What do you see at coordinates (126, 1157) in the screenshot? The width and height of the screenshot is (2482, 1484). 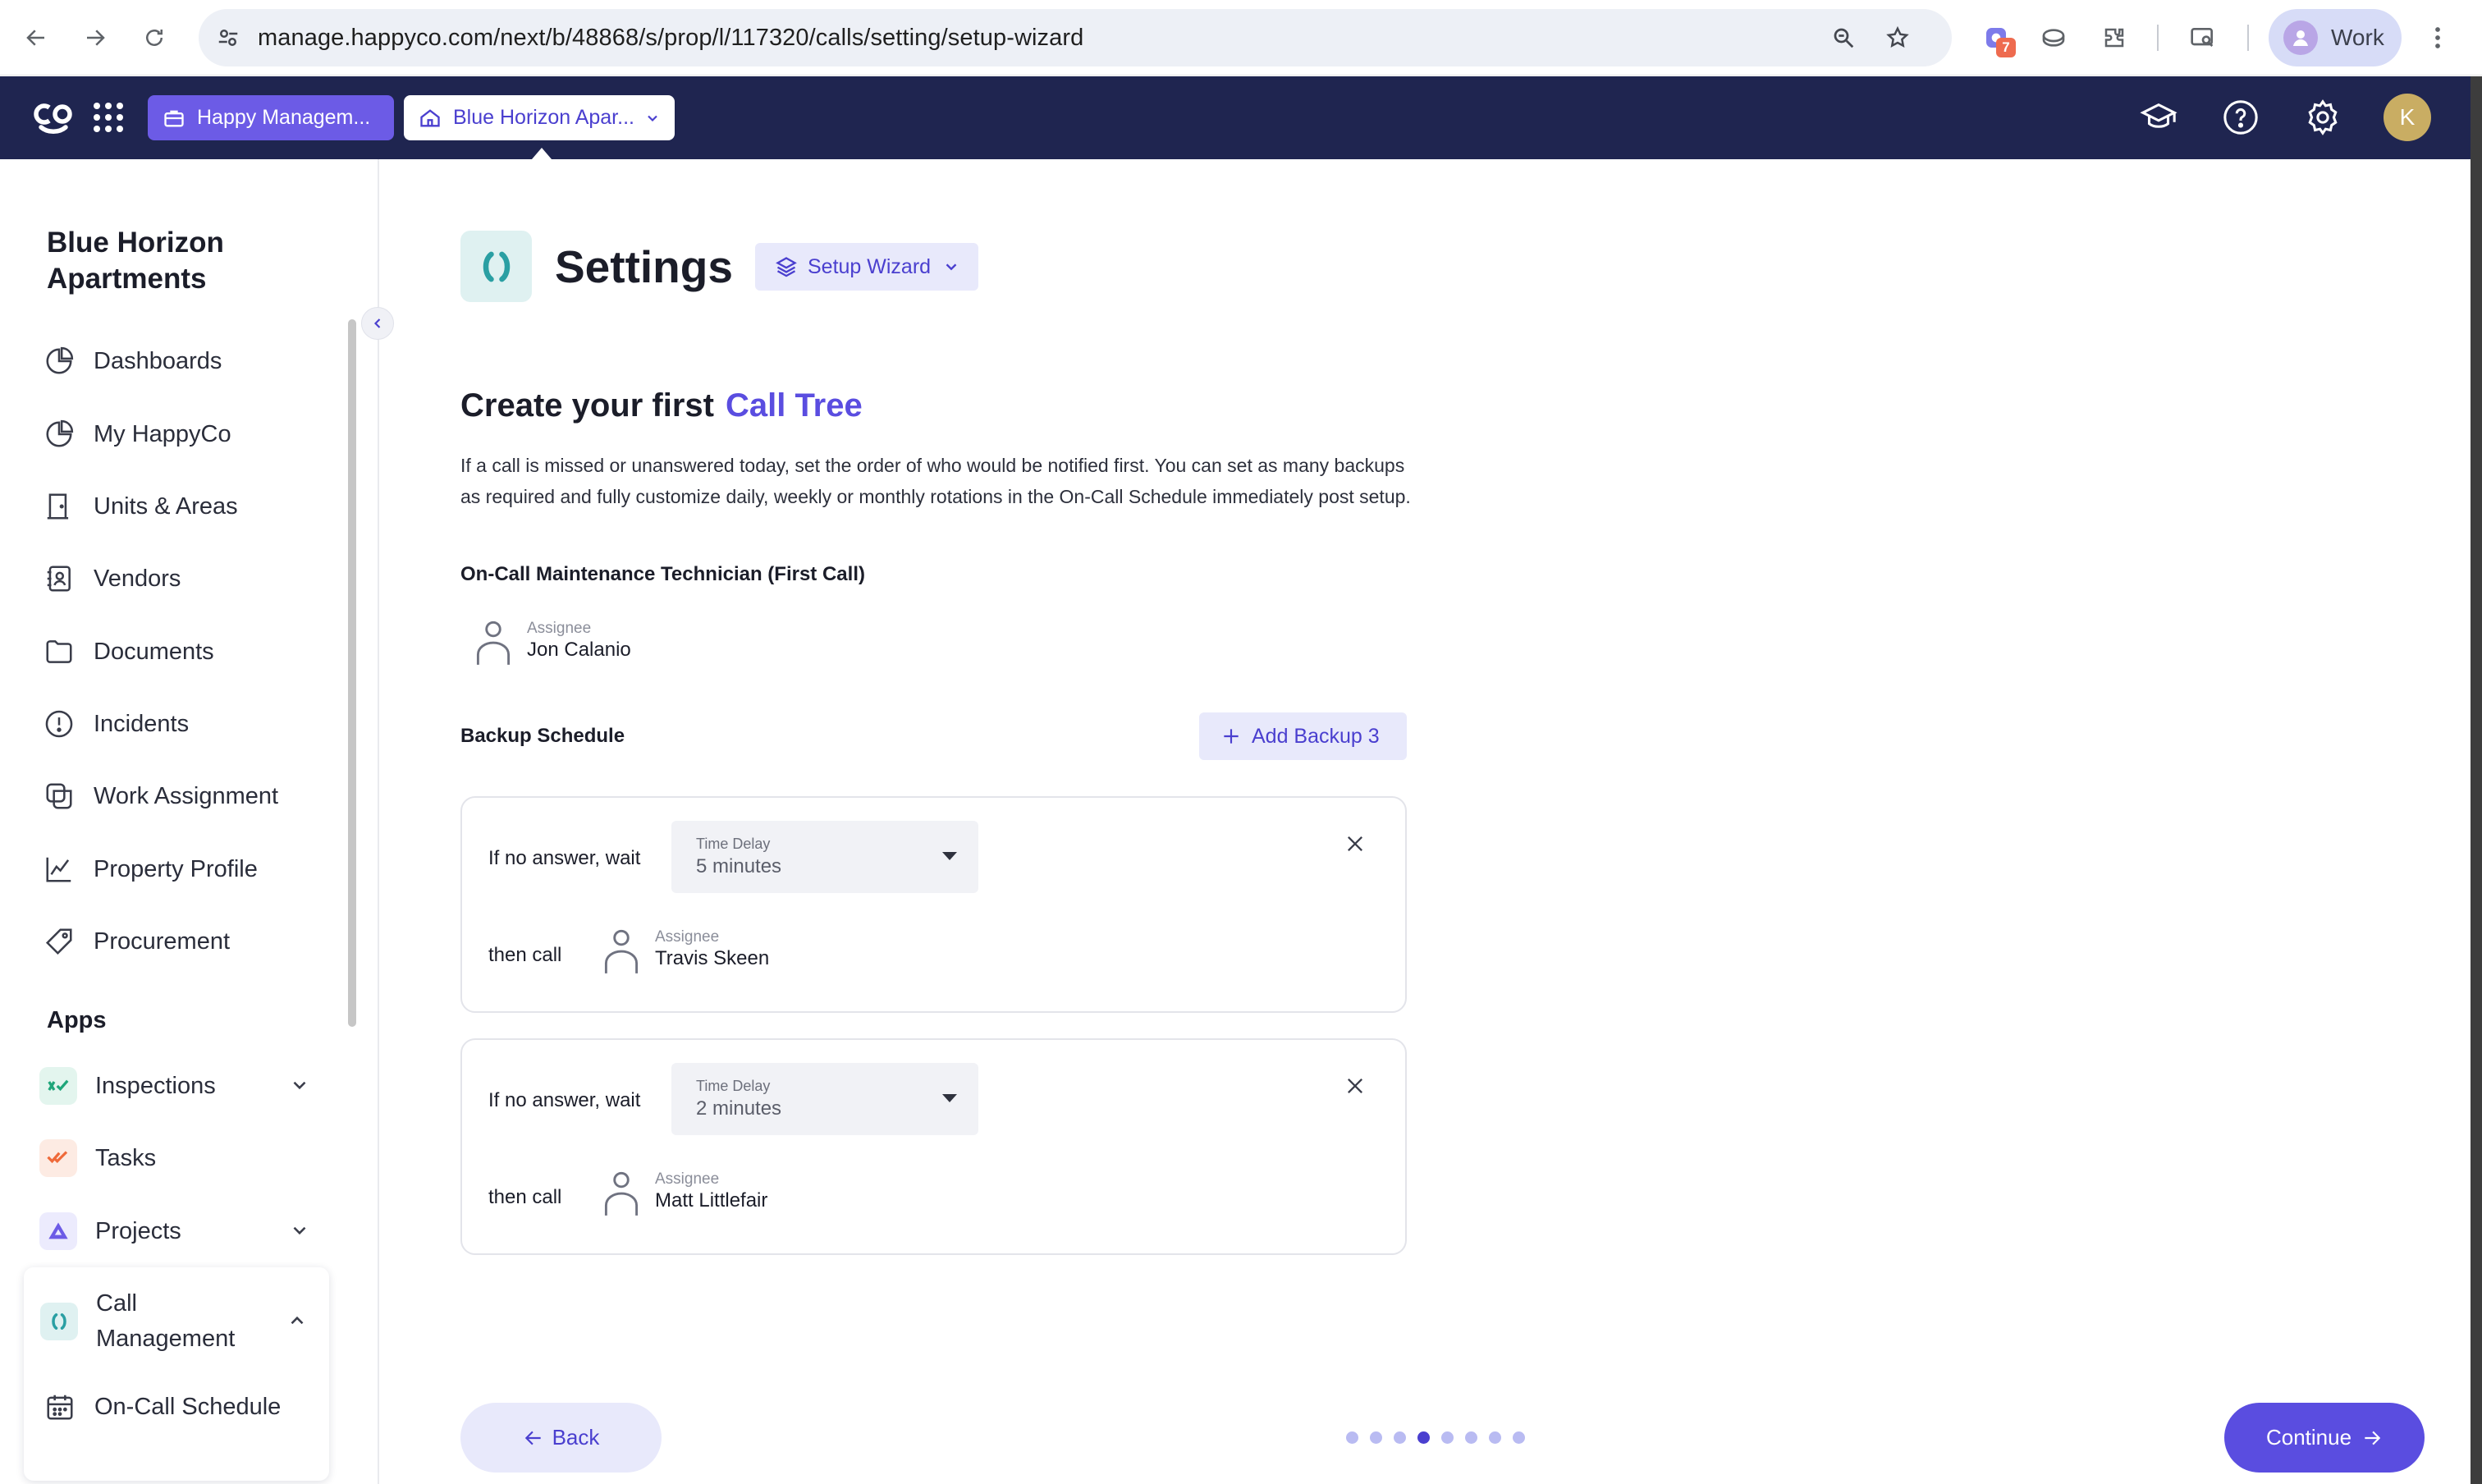 I see `sidebar-app-label: Tasks` at bounding box center [126, 1157].